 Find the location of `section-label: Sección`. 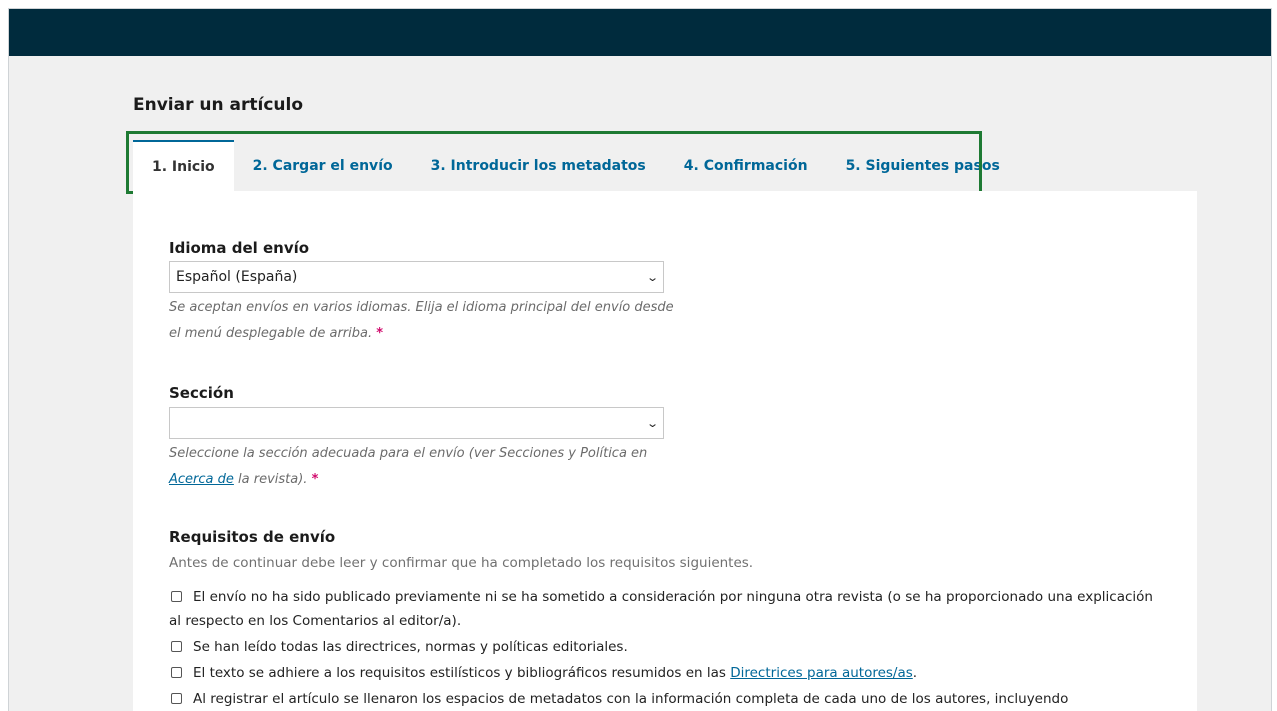

section-label: Sección is located at coordinates (201, 393).